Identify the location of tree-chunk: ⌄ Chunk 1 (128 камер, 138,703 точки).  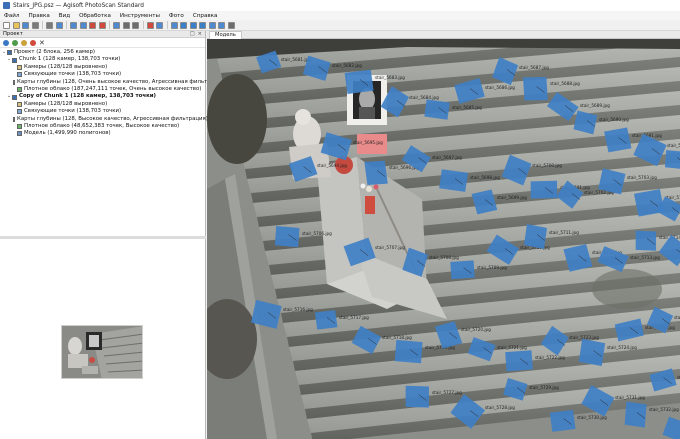
(102, 59).